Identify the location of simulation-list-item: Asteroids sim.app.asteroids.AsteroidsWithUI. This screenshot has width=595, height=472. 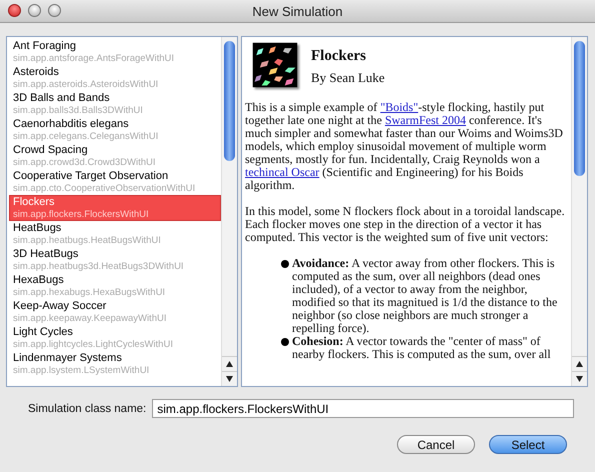
(115, 78).